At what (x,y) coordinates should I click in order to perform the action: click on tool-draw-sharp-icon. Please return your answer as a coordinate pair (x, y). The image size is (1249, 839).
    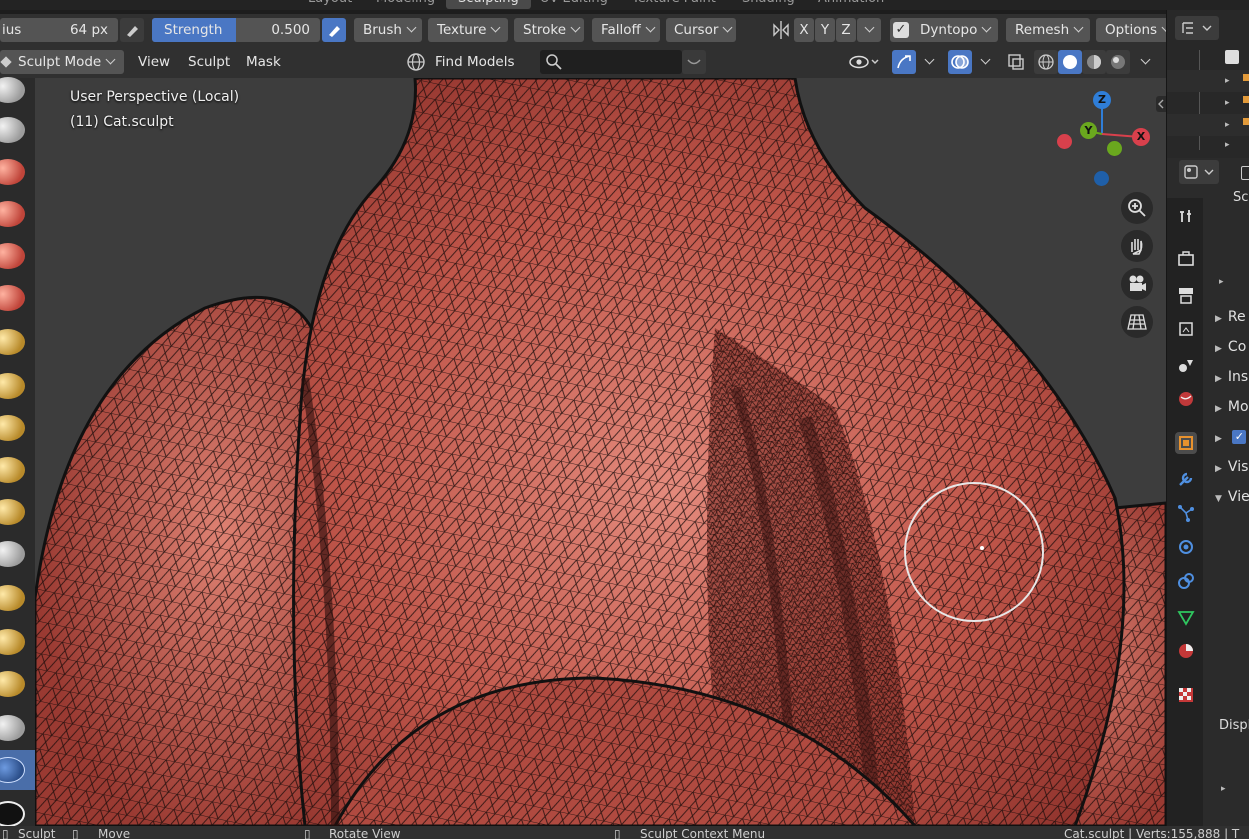
    Looking at the image, I should click on (15, 130).